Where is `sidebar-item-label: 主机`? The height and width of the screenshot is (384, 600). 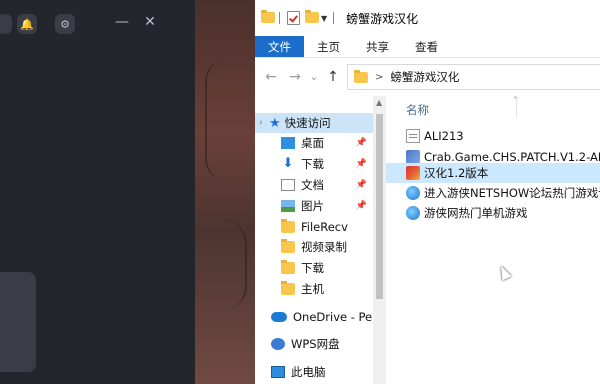
sidebar-item-label: 主机 is located at coordinates (312, 289).